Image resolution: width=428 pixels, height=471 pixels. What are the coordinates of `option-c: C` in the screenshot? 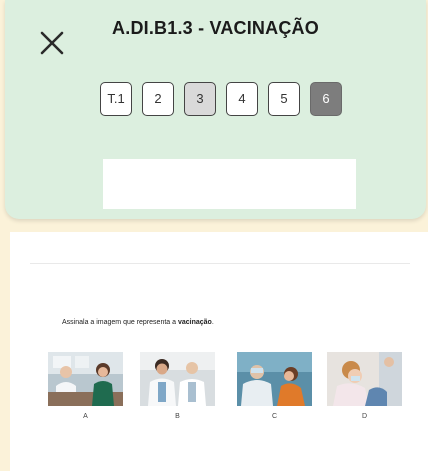 It's located at (274, 386).